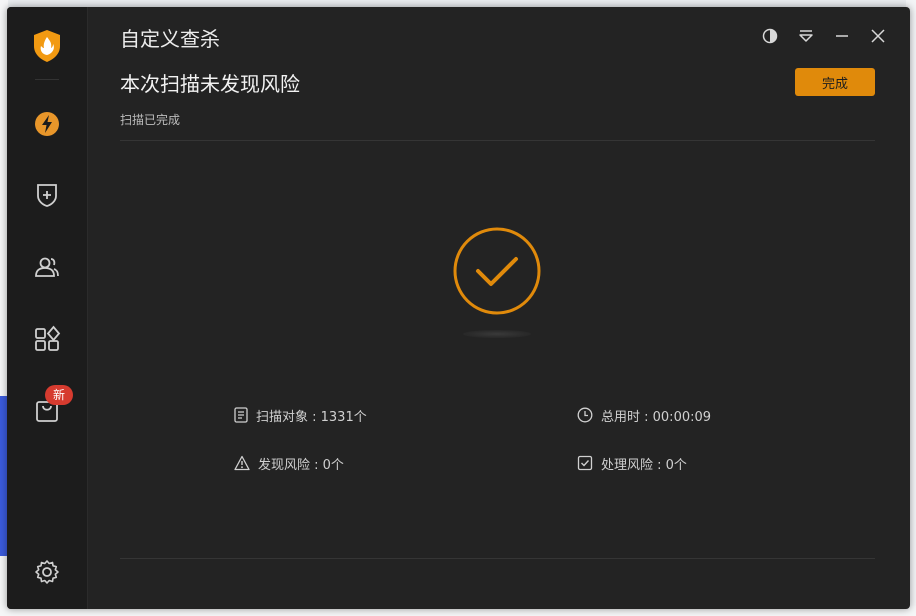 The image size is (916, 616). What do you see at coordinates (47, 195) in the screenshot?
I see `sidebar-item-protection` at bounding box center [47, 195].